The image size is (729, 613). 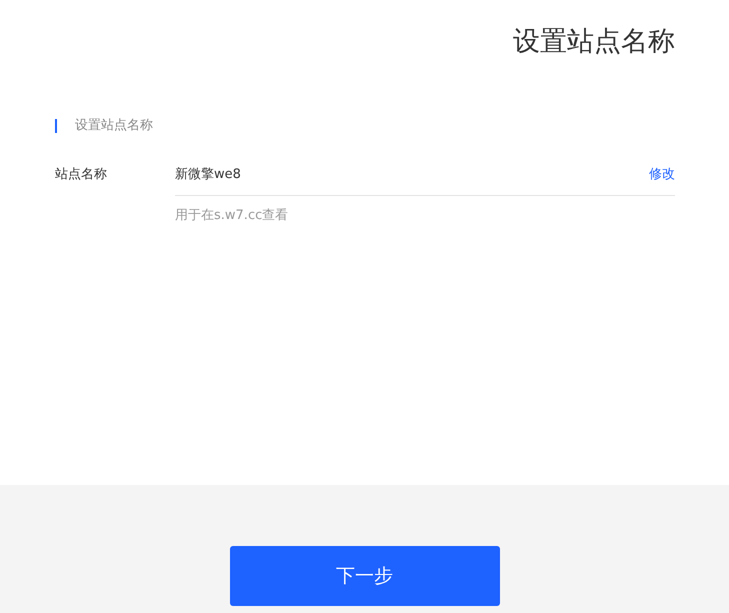 What do you see at coordinates (593, 42) in the screenshot?
I see `page-title: 设置站点名称` at bounding box center [593, 42].